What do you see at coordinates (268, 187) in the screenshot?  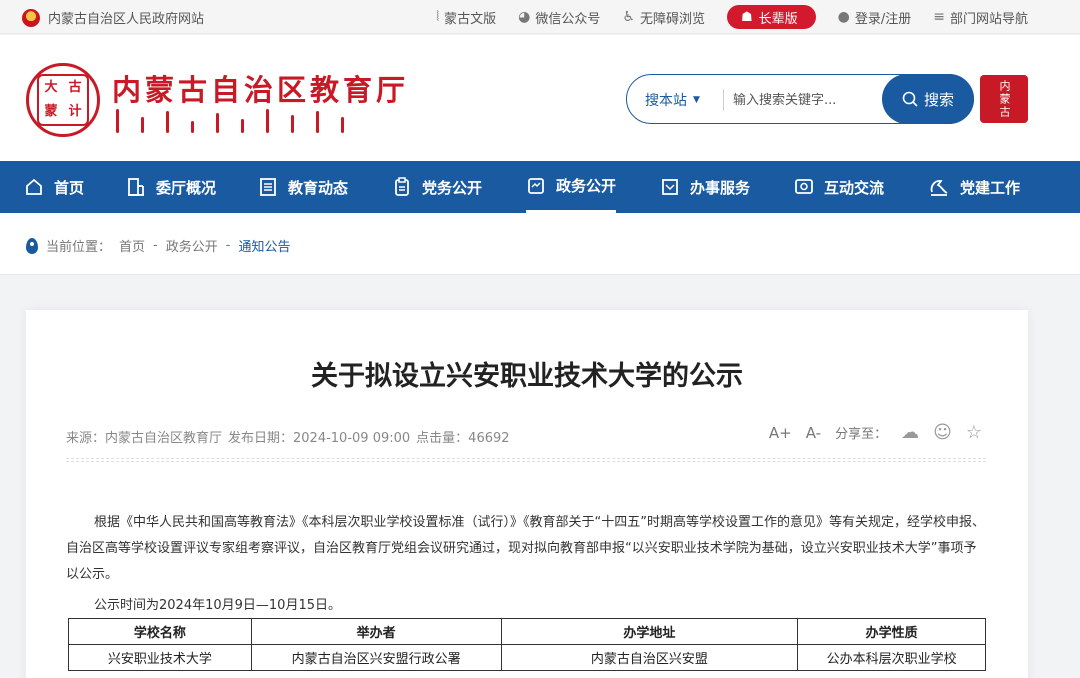 I see `list-icon` at bounding box center [268, 187].